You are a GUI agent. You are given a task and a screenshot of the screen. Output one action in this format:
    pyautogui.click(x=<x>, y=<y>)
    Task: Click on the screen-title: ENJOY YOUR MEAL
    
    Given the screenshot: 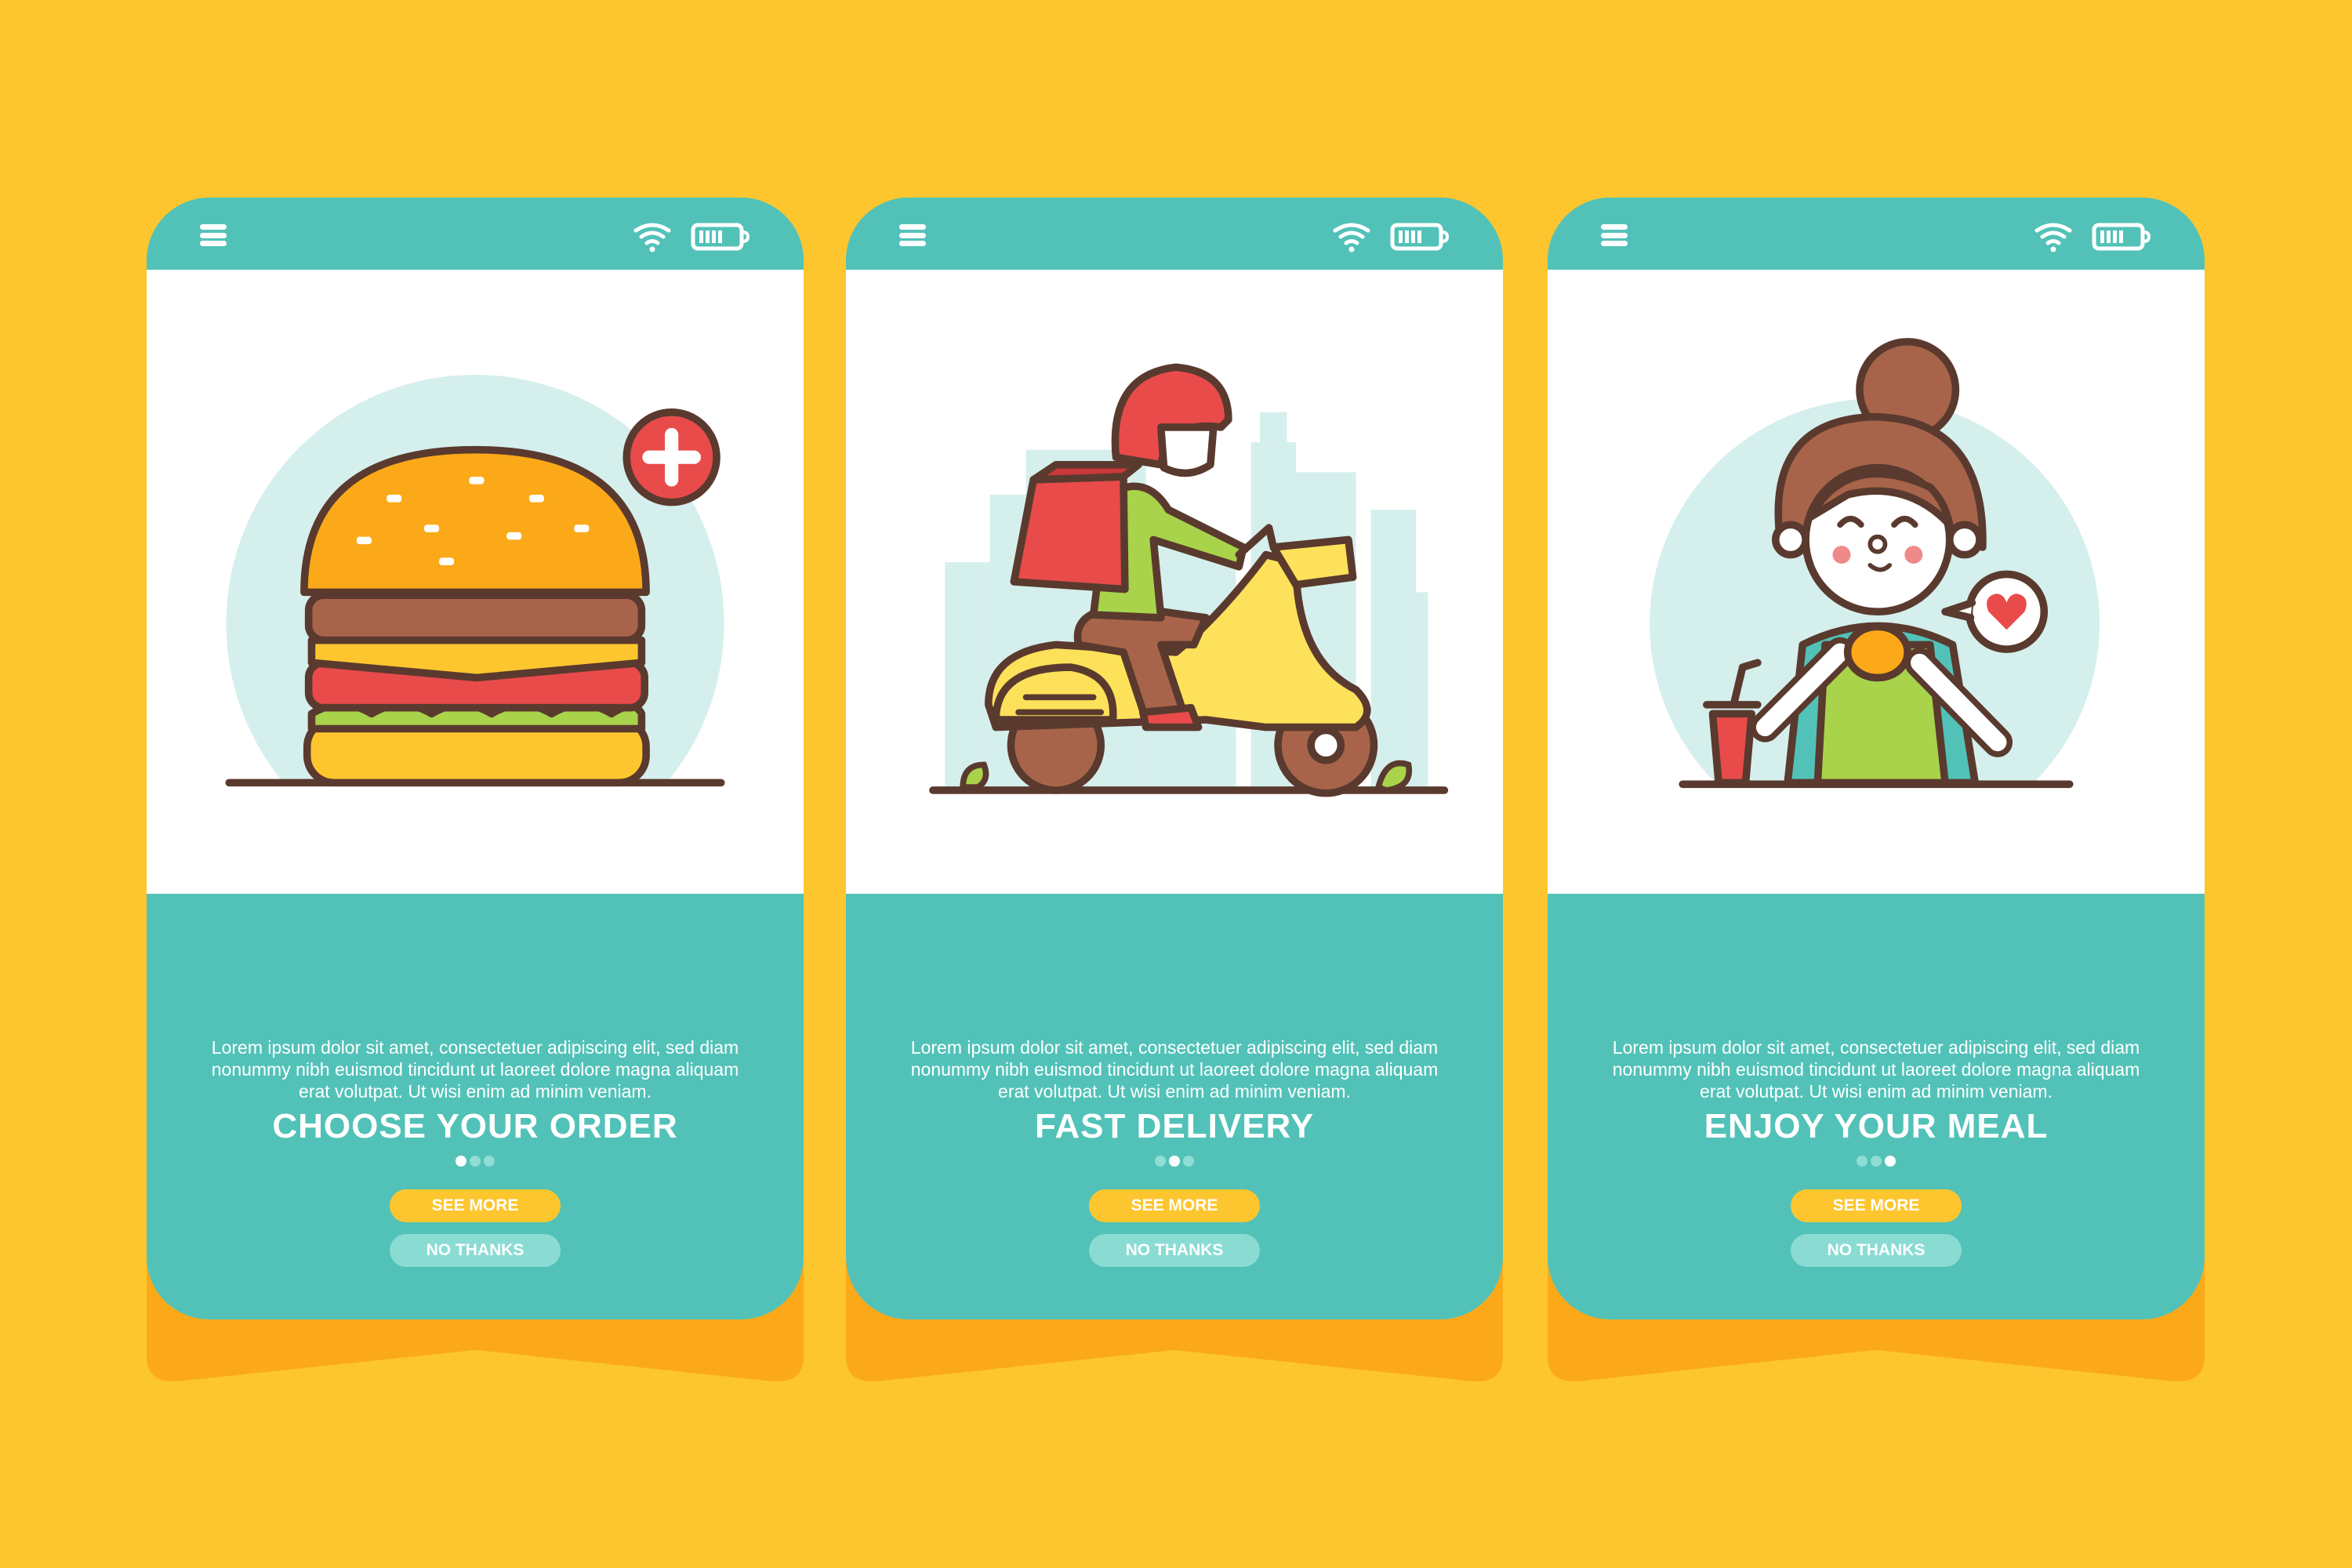 What is the action you would take?
    pyautogui.click(x=1876, y=1126)
    